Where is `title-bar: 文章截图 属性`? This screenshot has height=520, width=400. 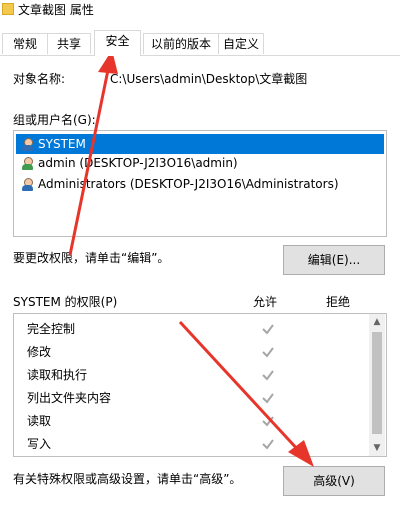
title-bar: 文章截图 属性 is located at coordinates (200, 11).